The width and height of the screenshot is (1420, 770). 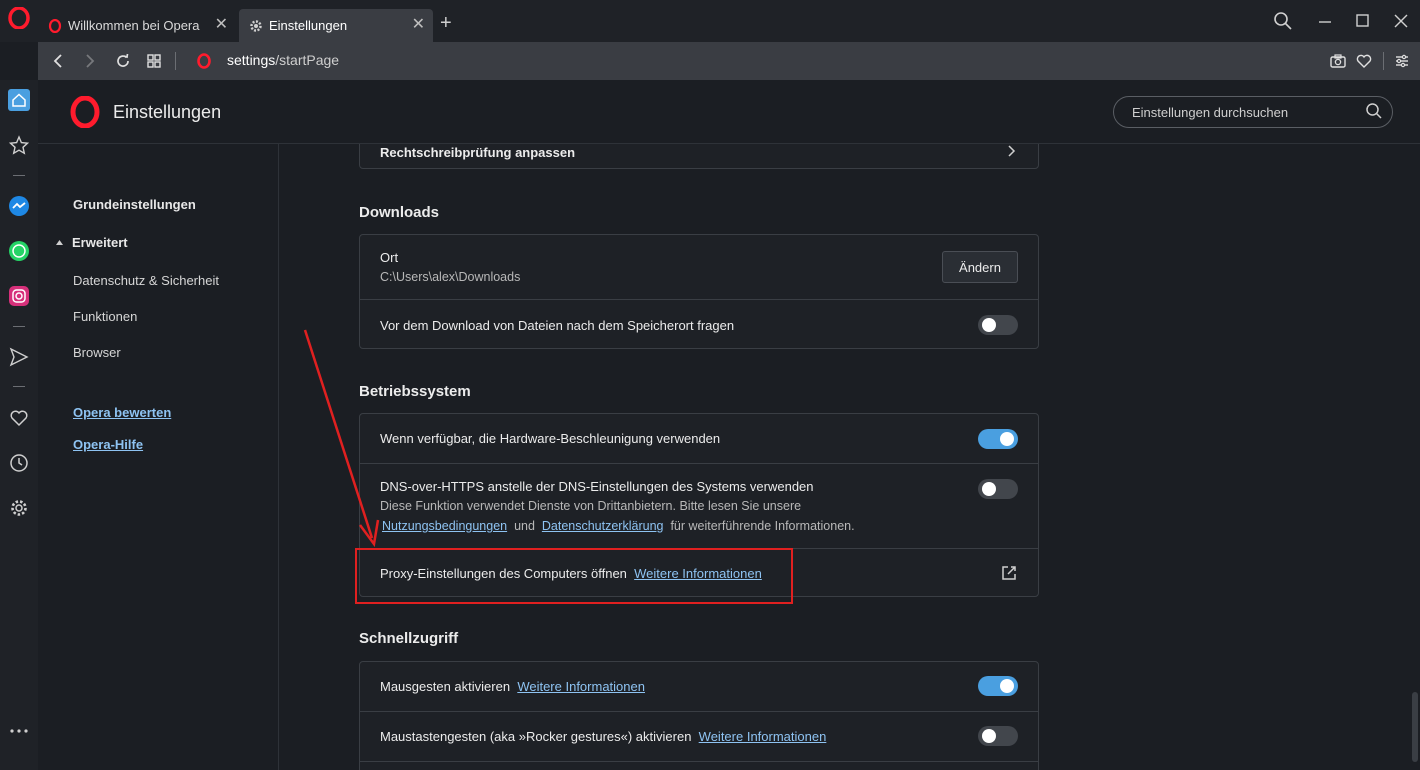 I want to click on instagram-icon, so click(x=19, y=296).